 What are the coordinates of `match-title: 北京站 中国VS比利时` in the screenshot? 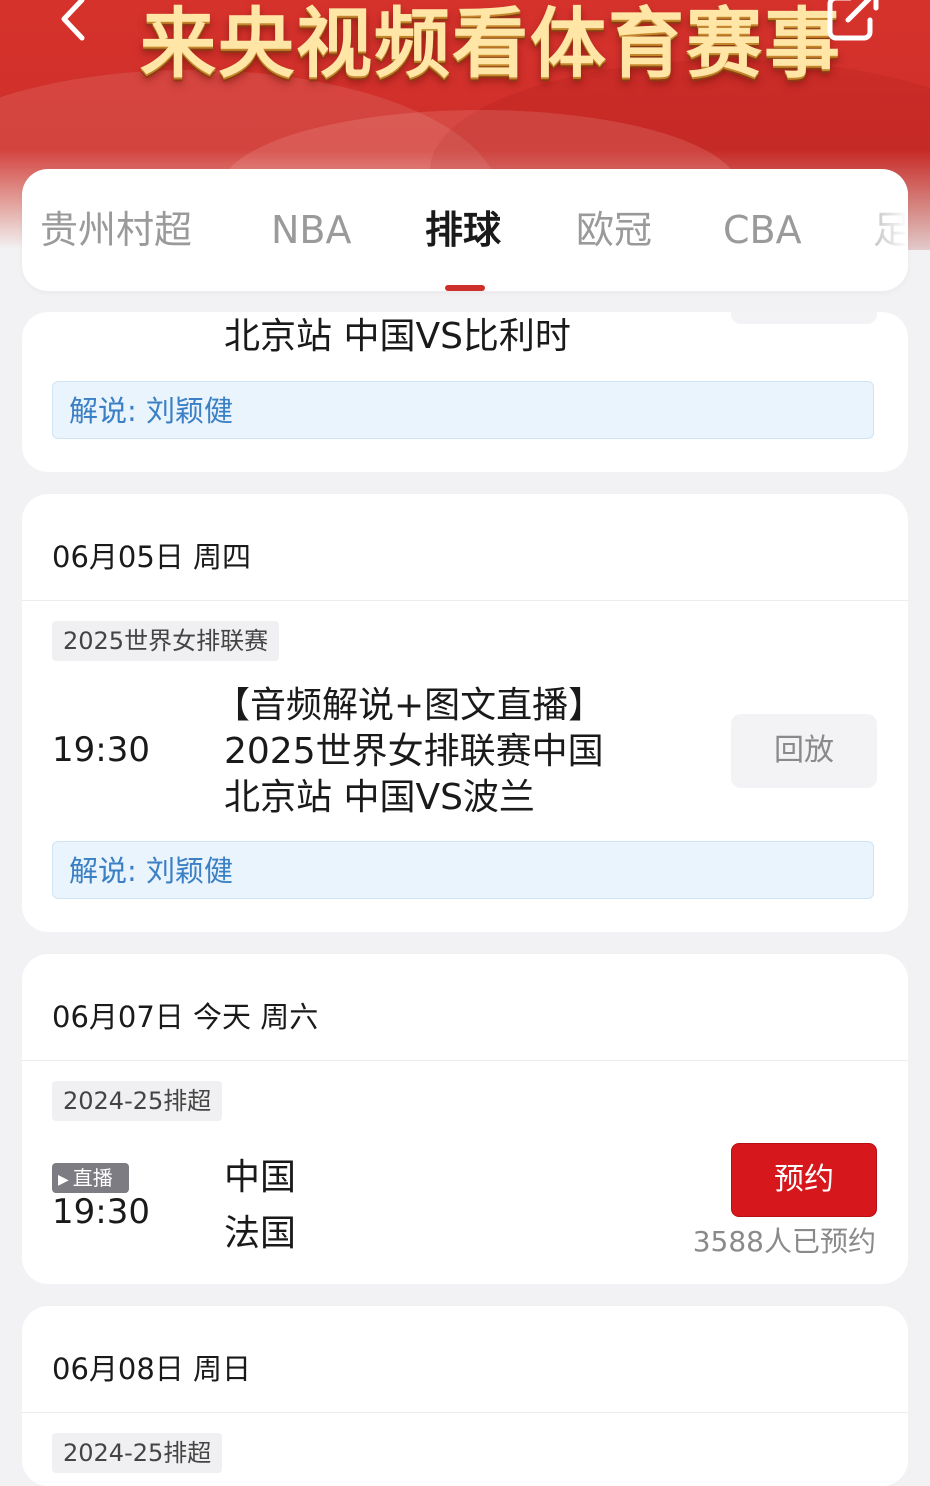 It's located at (397, 336).